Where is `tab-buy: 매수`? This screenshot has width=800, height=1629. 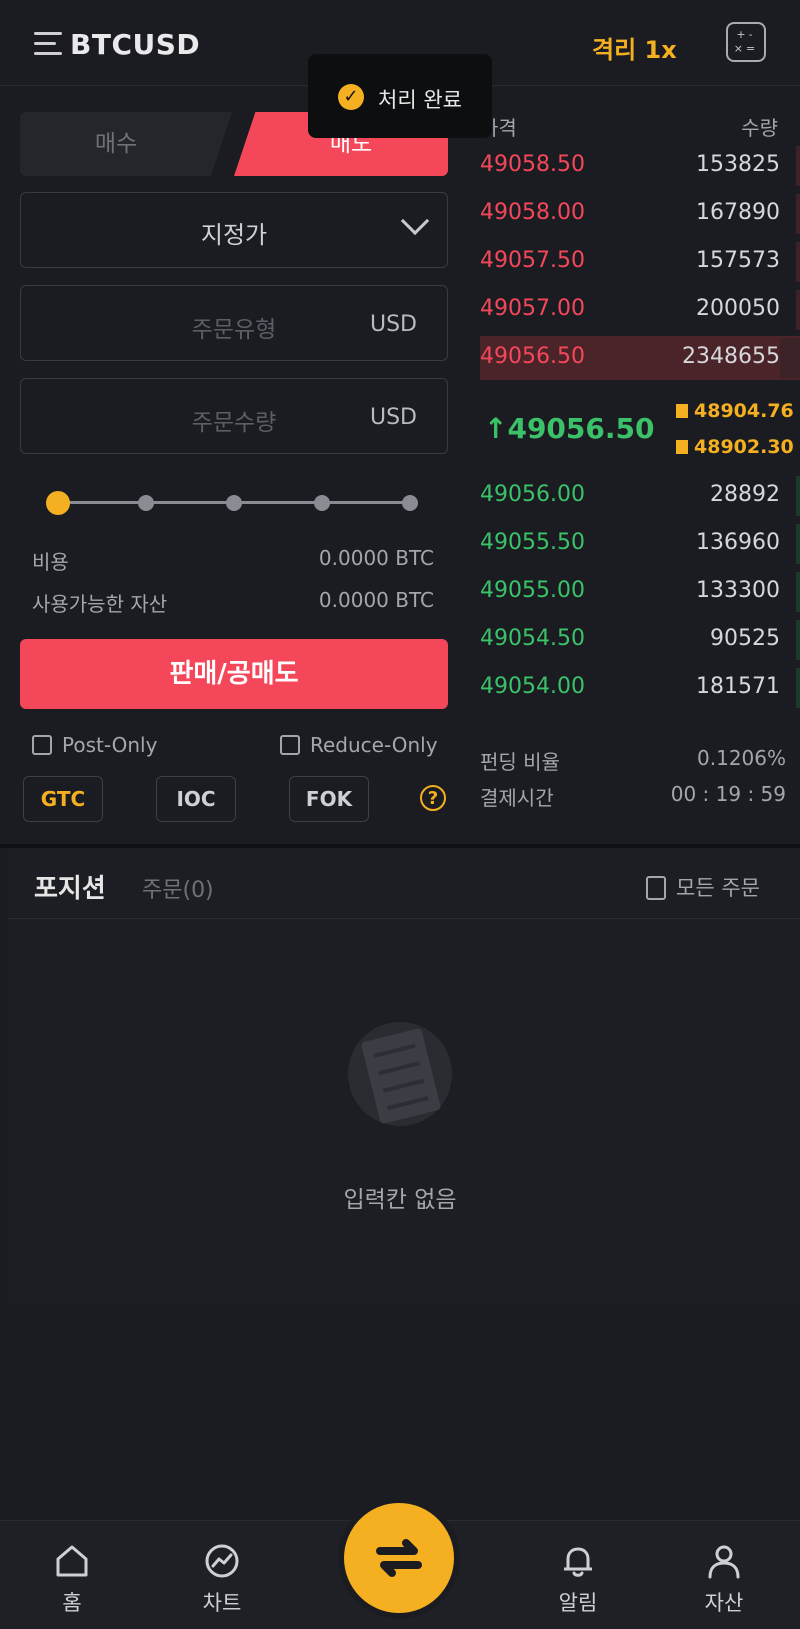 tab-buy: 매수 is located at coordinates (126, 144).